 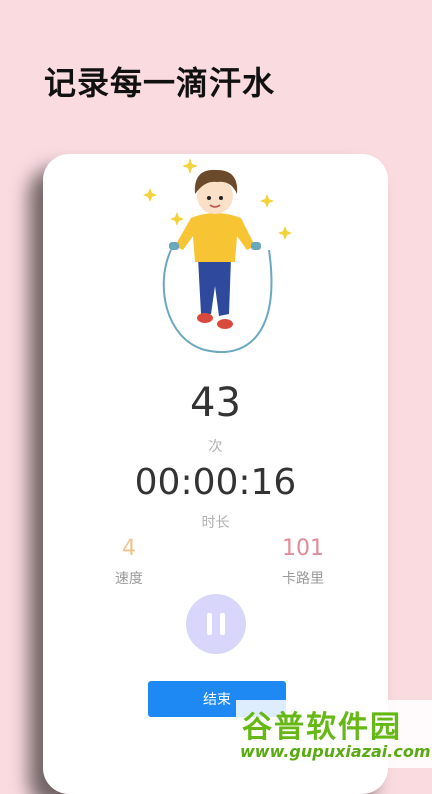 I want to click on jump-count-unit: 次, so click(x=215, y=447).